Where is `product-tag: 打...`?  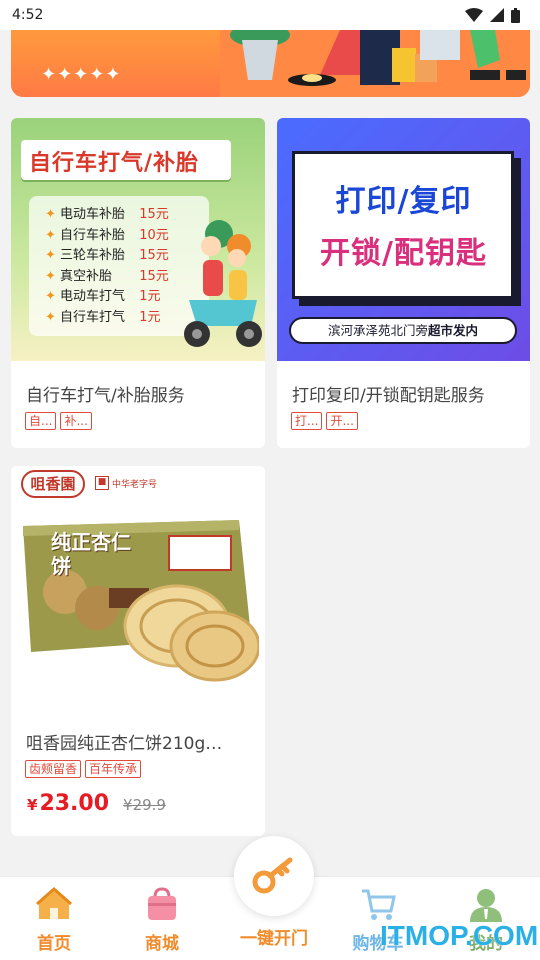 product-tag: 打... is located at coordinates (307, 421).